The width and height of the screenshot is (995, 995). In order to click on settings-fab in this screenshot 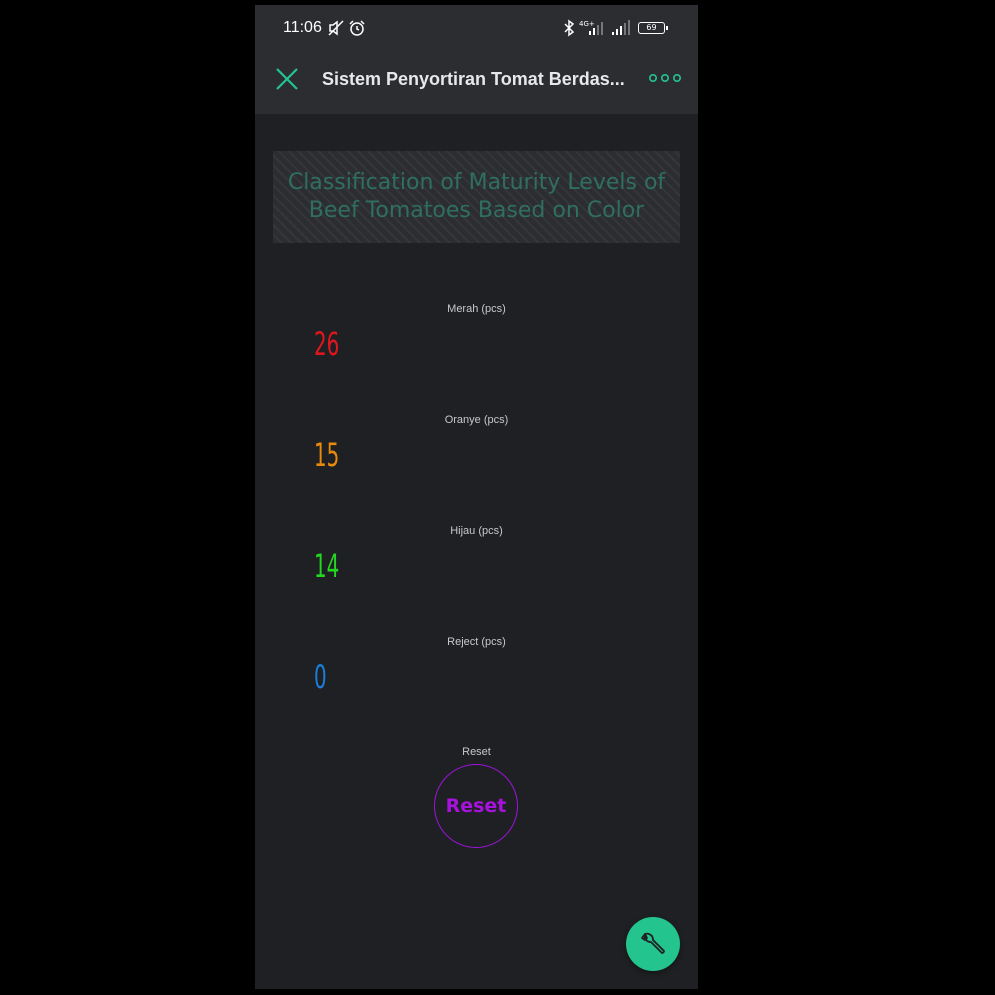, I will do `click(653, 944)`.